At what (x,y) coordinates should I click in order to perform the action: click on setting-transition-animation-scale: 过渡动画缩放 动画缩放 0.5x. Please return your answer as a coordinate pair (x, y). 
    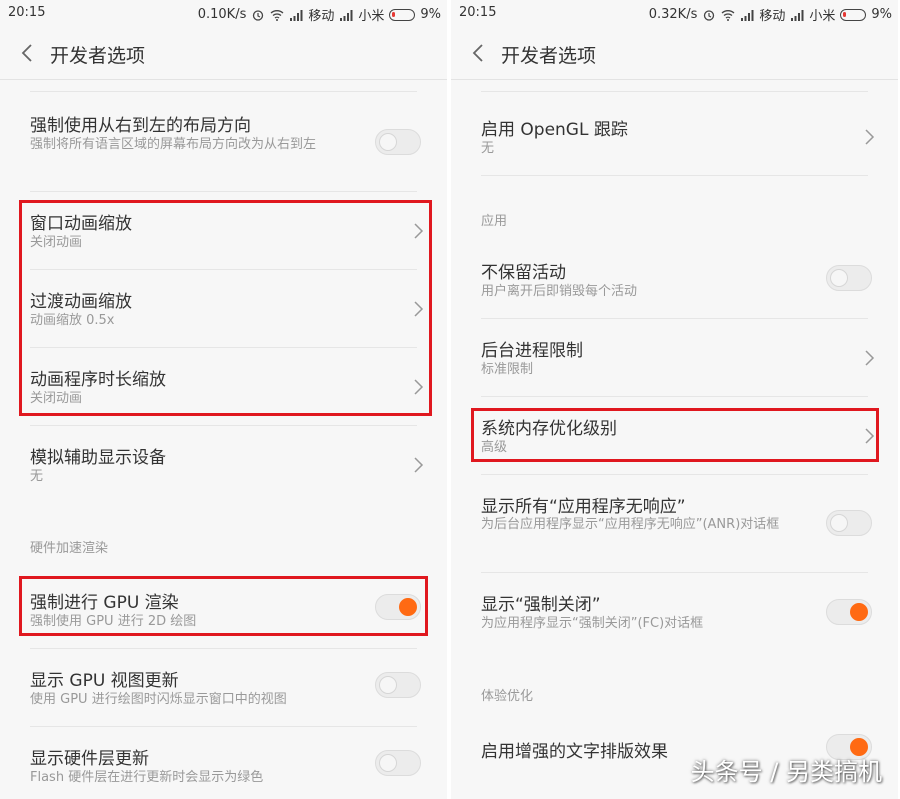
    Looking at the image, I should click on (223, 309).